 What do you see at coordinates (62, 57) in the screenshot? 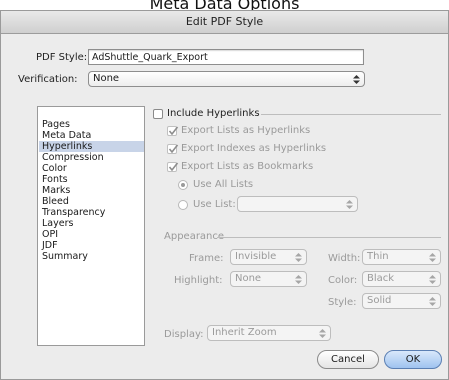
I see `pdf-style-label: PDF Style:` at bounding box center [62, 57].